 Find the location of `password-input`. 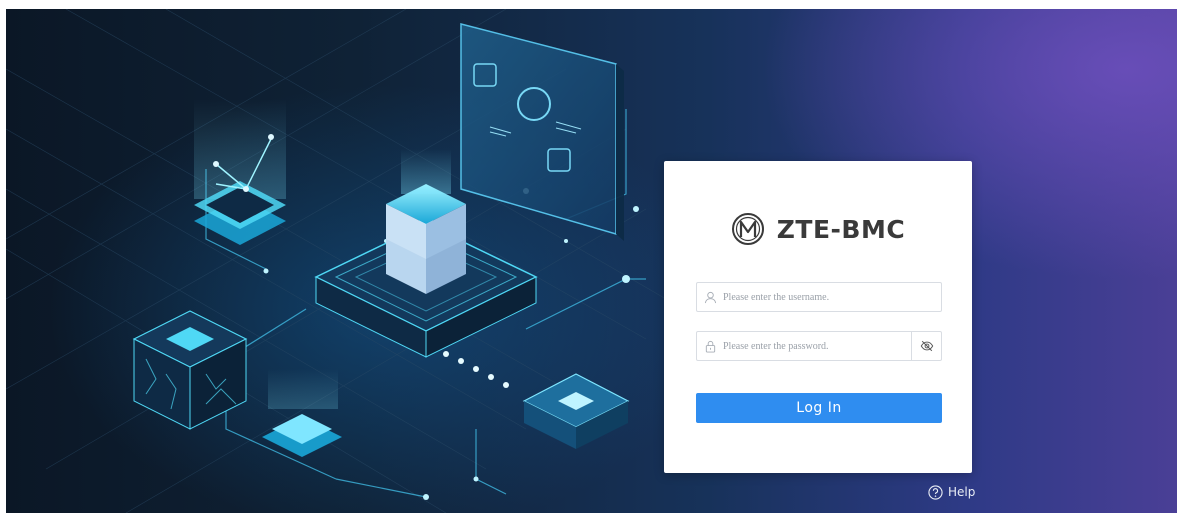

password-input is located at coordinates (817, 346).